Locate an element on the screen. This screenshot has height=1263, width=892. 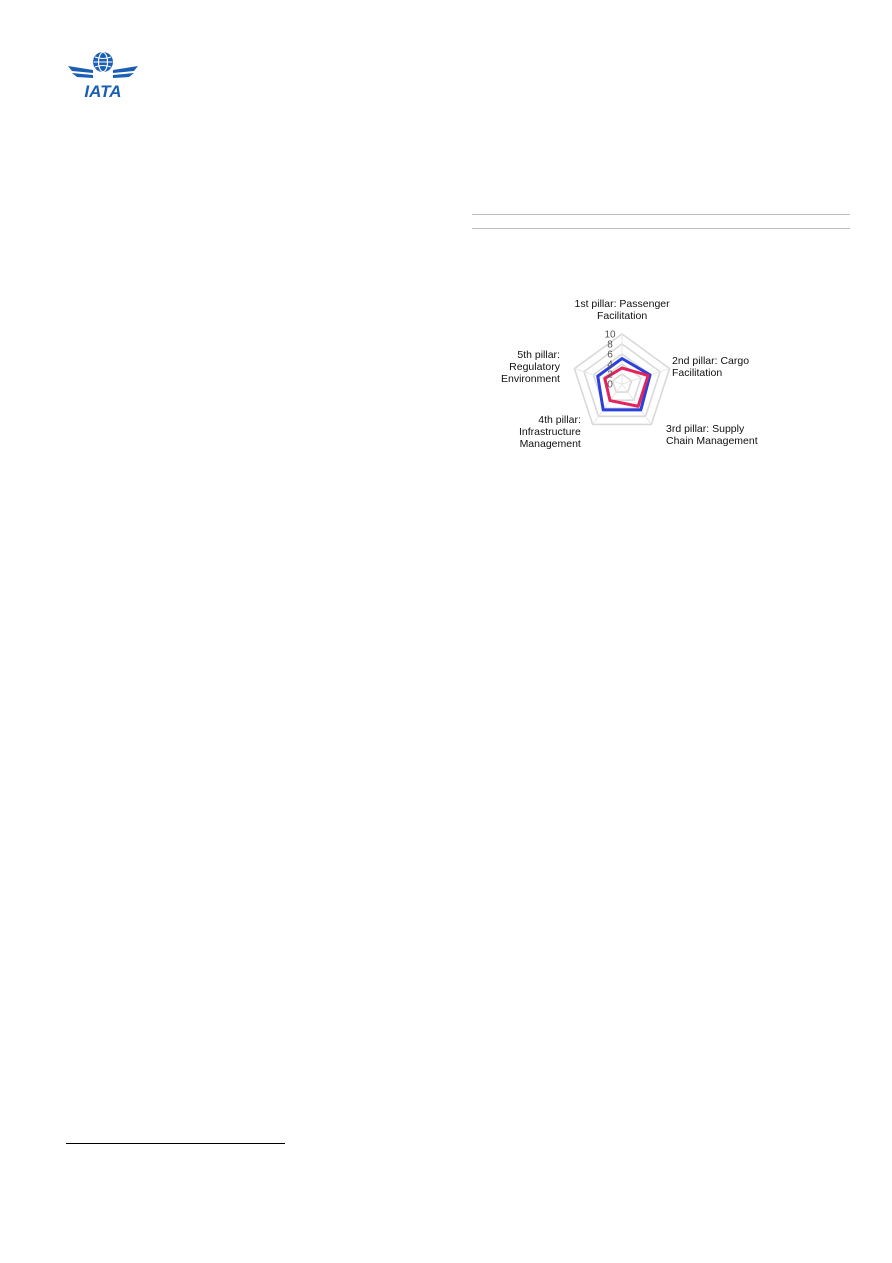
radar-axis-label-line: 5th pillar: is located at coordinates (538, 355).